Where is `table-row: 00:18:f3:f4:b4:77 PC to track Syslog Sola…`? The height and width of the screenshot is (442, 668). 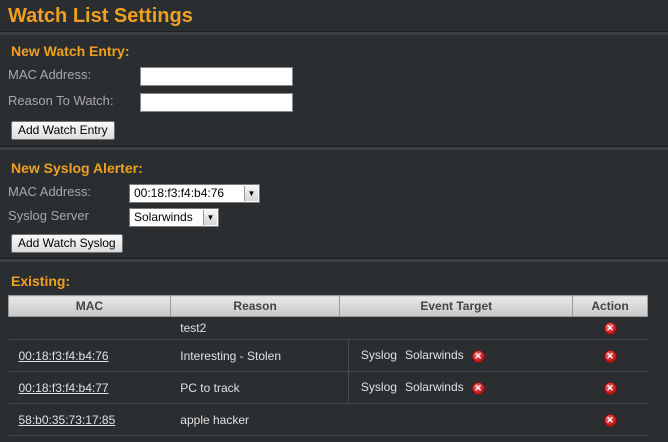
table-row: 00:18:f3:f4:b4:77 PC to track Syslog Sola… is located at coordinates (328, 387).